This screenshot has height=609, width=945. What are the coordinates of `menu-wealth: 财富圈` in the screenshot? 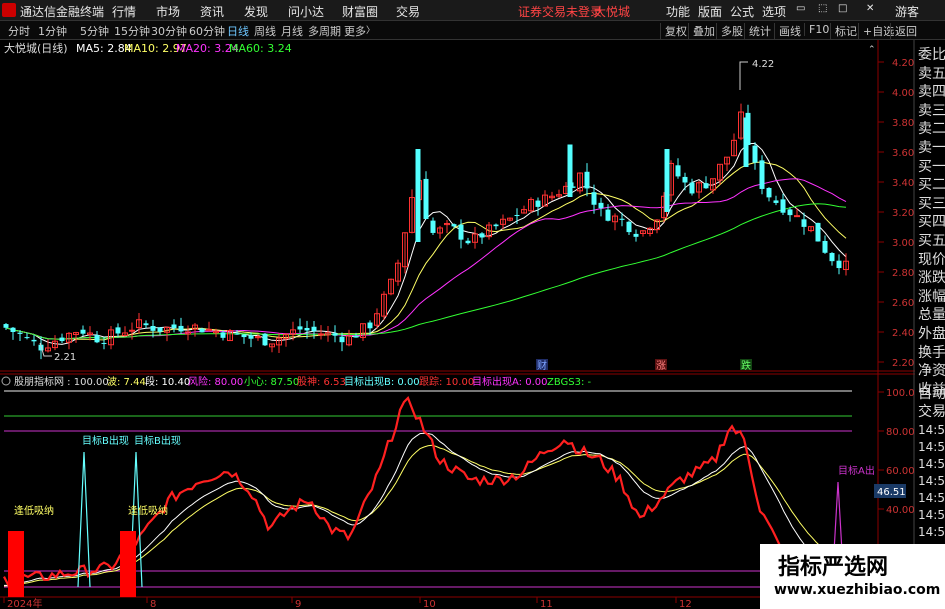 It's located at (360, 11).